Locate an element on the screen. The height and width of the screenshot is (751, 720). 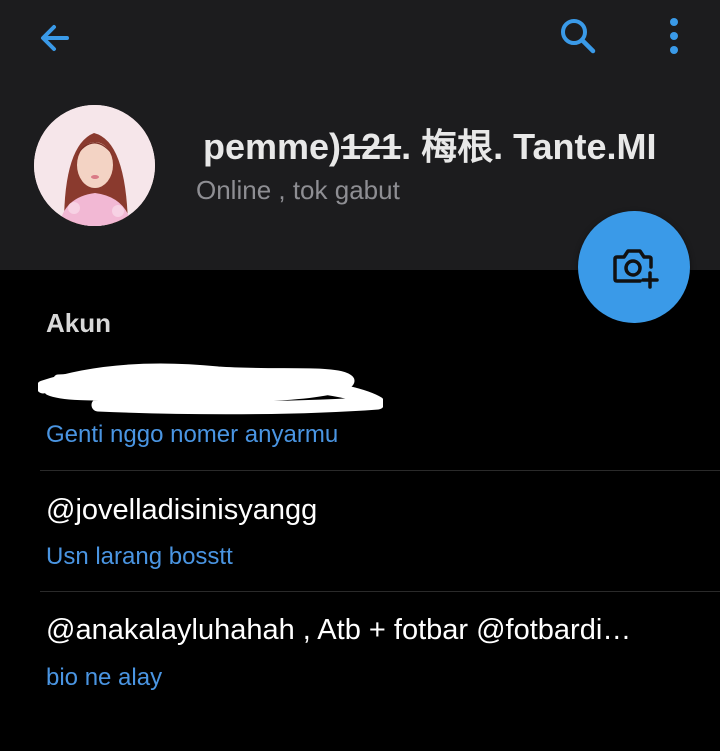
redacted-phone-scribble is located at coordinates (210, 389).